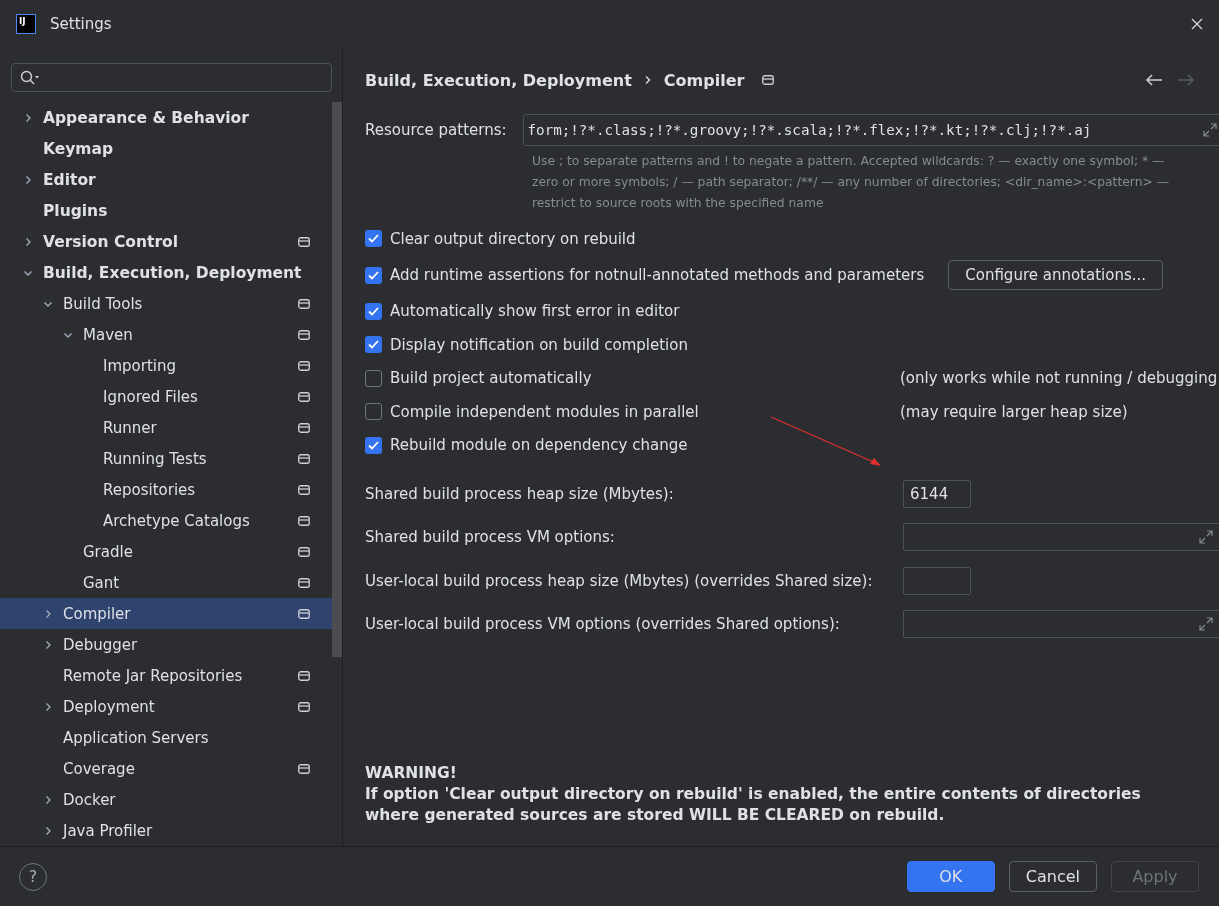 The width and height of the screenshot is (1219, 906). What do you see at coordinates (166, 799) in the screenshot?
I see `tree-item: Docker` at bounding box center [166, 799].